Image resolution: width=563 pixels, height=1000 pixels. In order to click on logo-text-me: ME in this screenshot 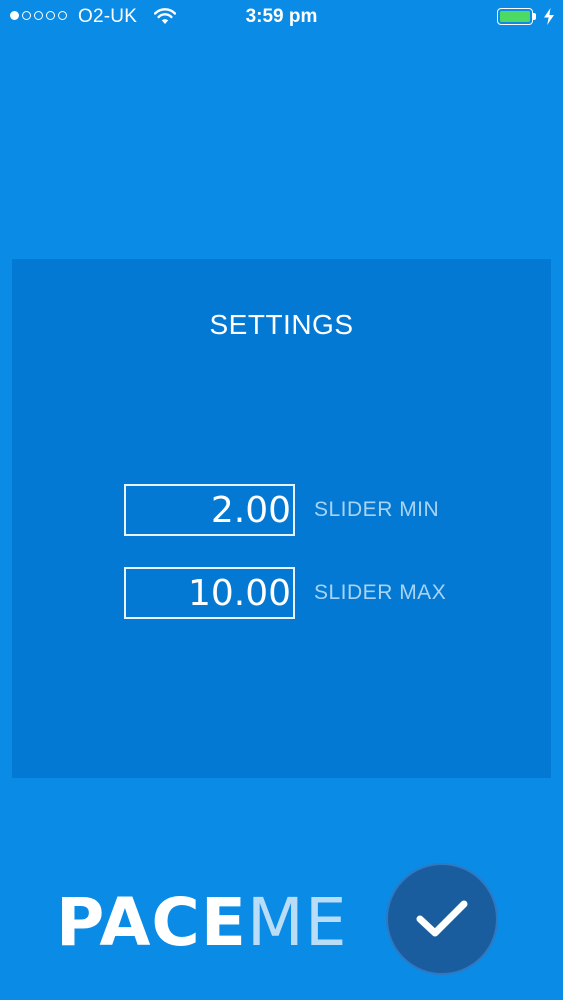, I will do `click(297, 922)`.